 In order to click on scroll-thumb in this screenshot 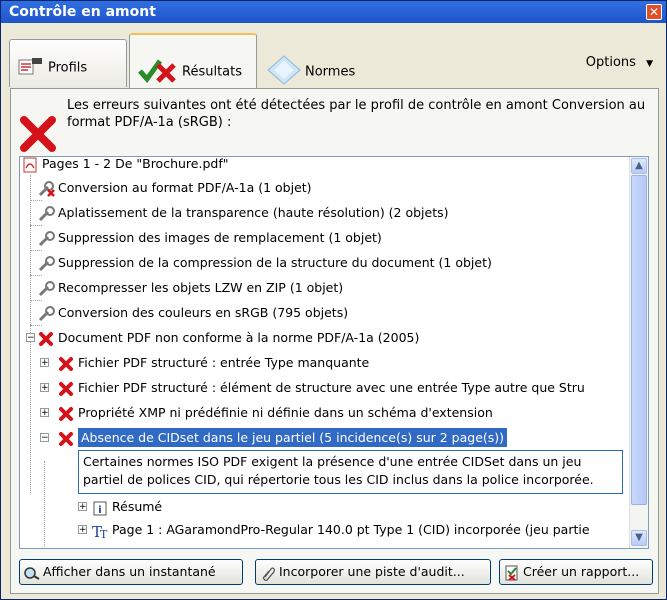, I will do `click(639, 340)`.